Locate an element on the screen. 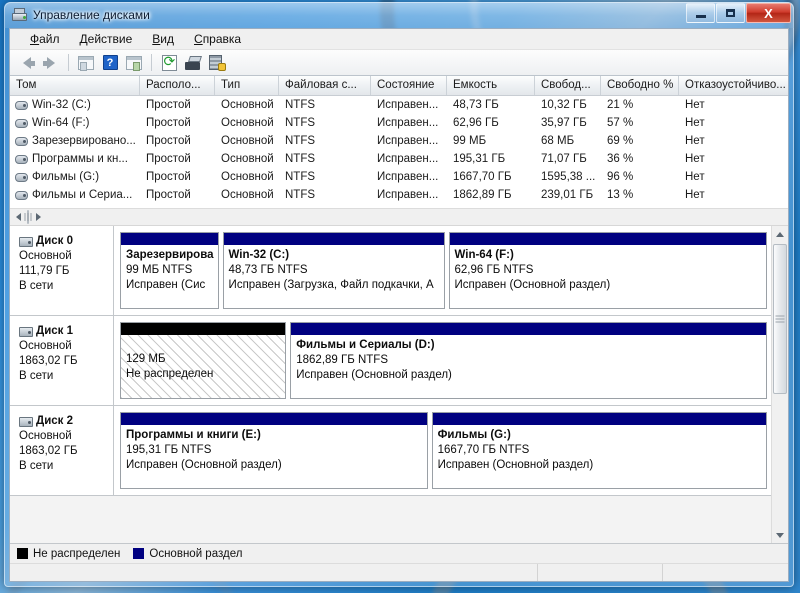  partition-size: 129 МБ is located at coordinates (146, 358).